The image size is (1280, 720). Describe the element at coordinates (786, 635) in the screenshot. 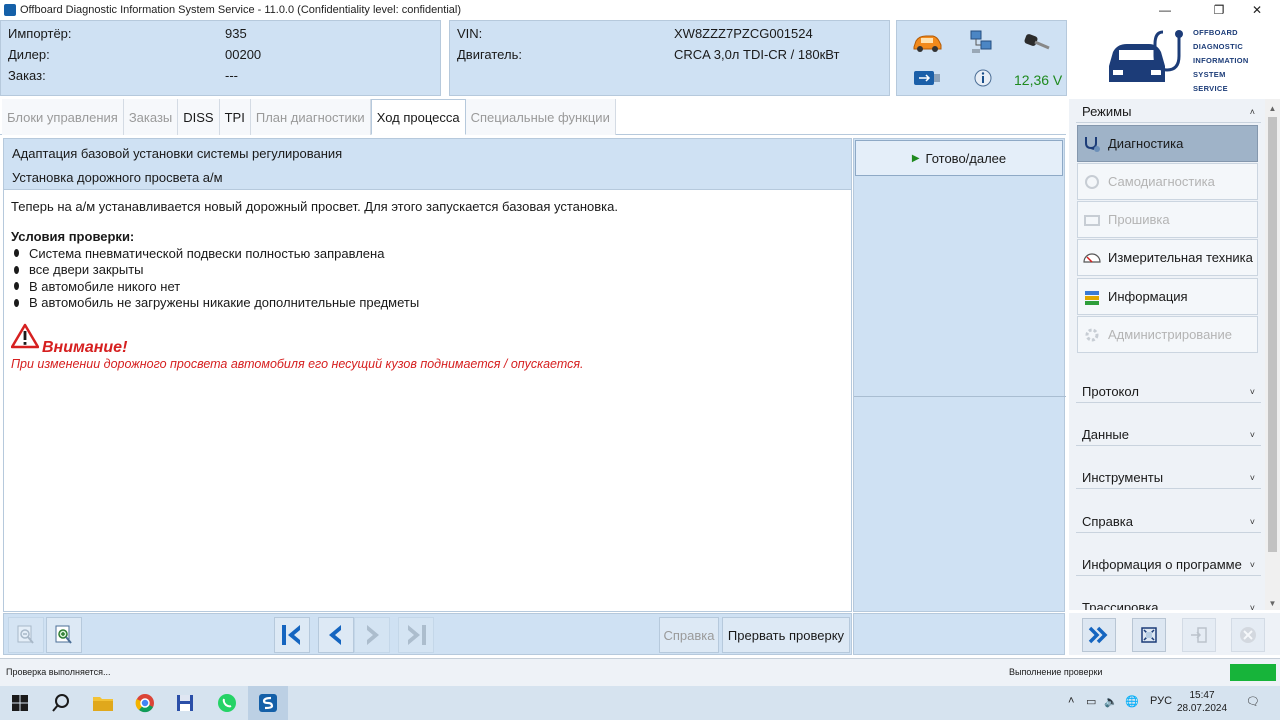

I see `abort-test-button: Прервать проверку` at that location.